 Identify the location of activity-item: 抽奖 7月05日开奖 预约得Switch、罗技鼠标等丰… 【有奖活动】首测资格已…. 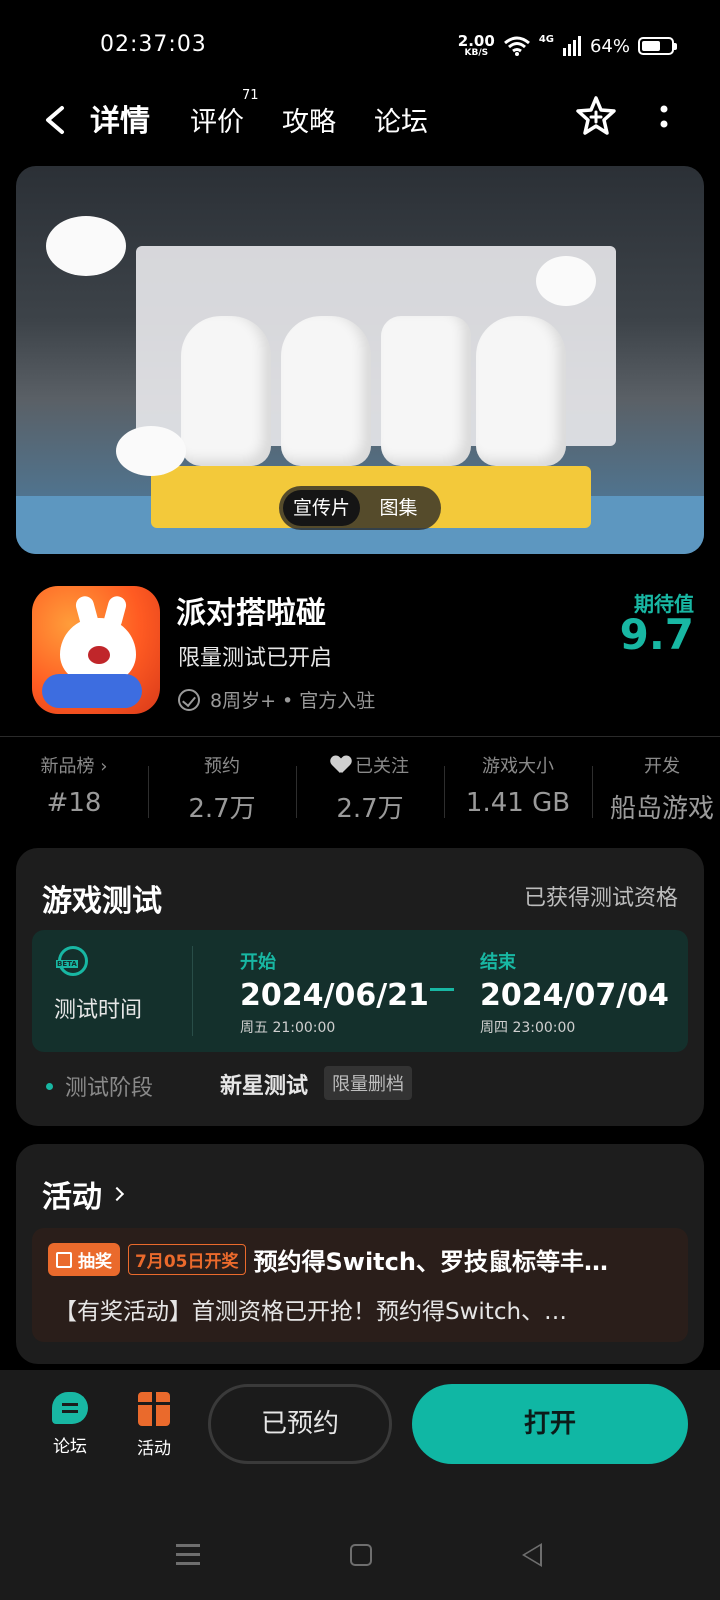
(360, 1285).